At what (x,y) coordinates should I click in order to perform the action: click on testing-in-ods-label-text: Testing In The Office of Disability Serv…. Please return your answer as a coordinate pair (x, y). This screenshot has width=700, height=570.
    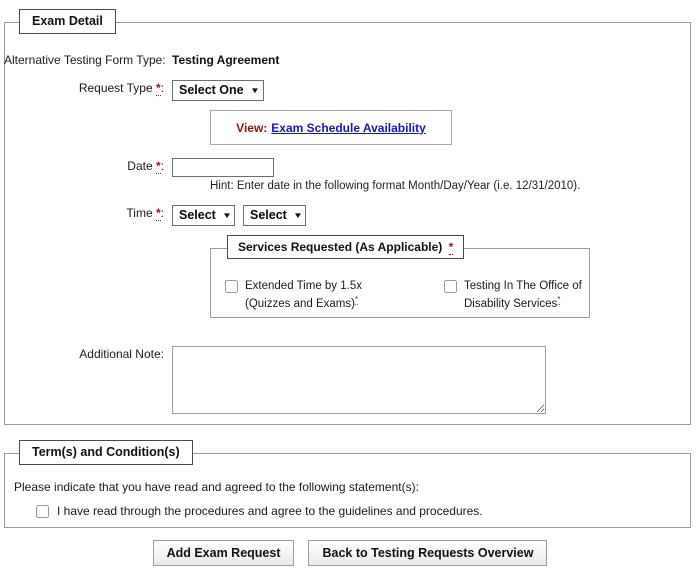
    Looking at the image, I should click on (523, 295).